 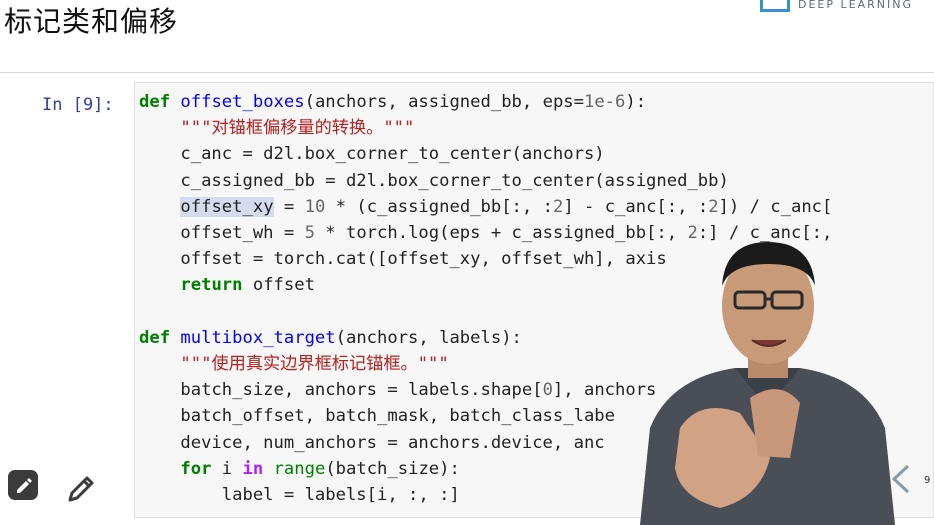 What do you see at coordinates (297, 128) in the screenshot?
I see `code-line: """对锚框偏移量的转换。"""` at bounding box center [297, 128].